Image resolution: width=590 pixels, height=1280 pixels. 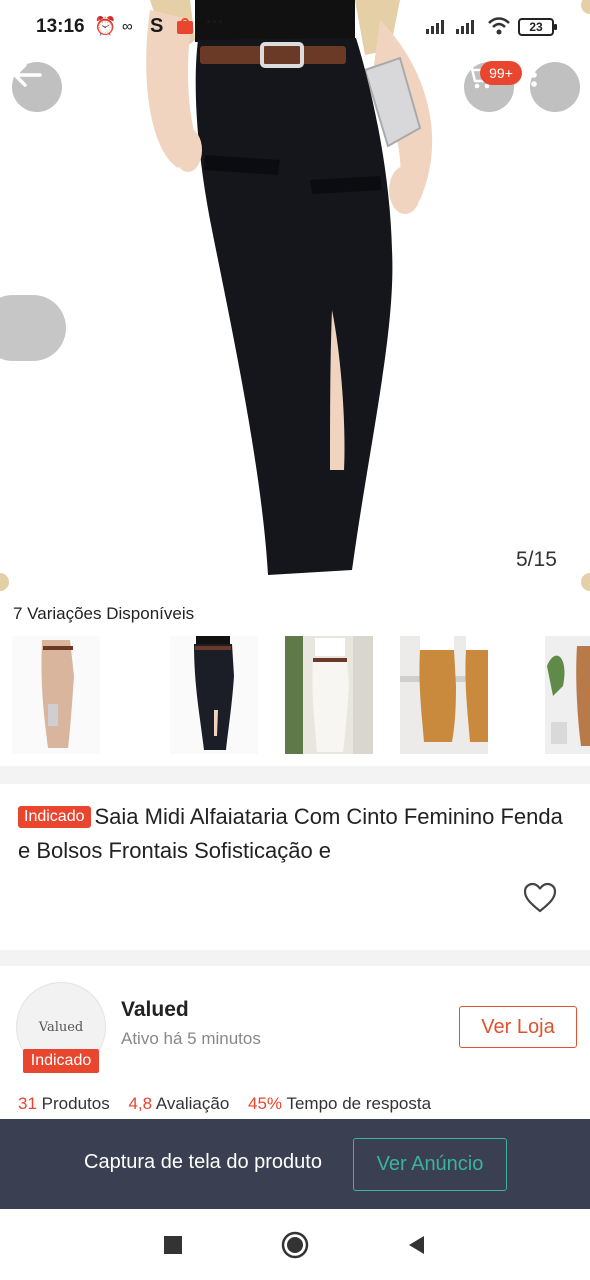 I want to click on recent-apps-button, so click(x=173, y=1245).